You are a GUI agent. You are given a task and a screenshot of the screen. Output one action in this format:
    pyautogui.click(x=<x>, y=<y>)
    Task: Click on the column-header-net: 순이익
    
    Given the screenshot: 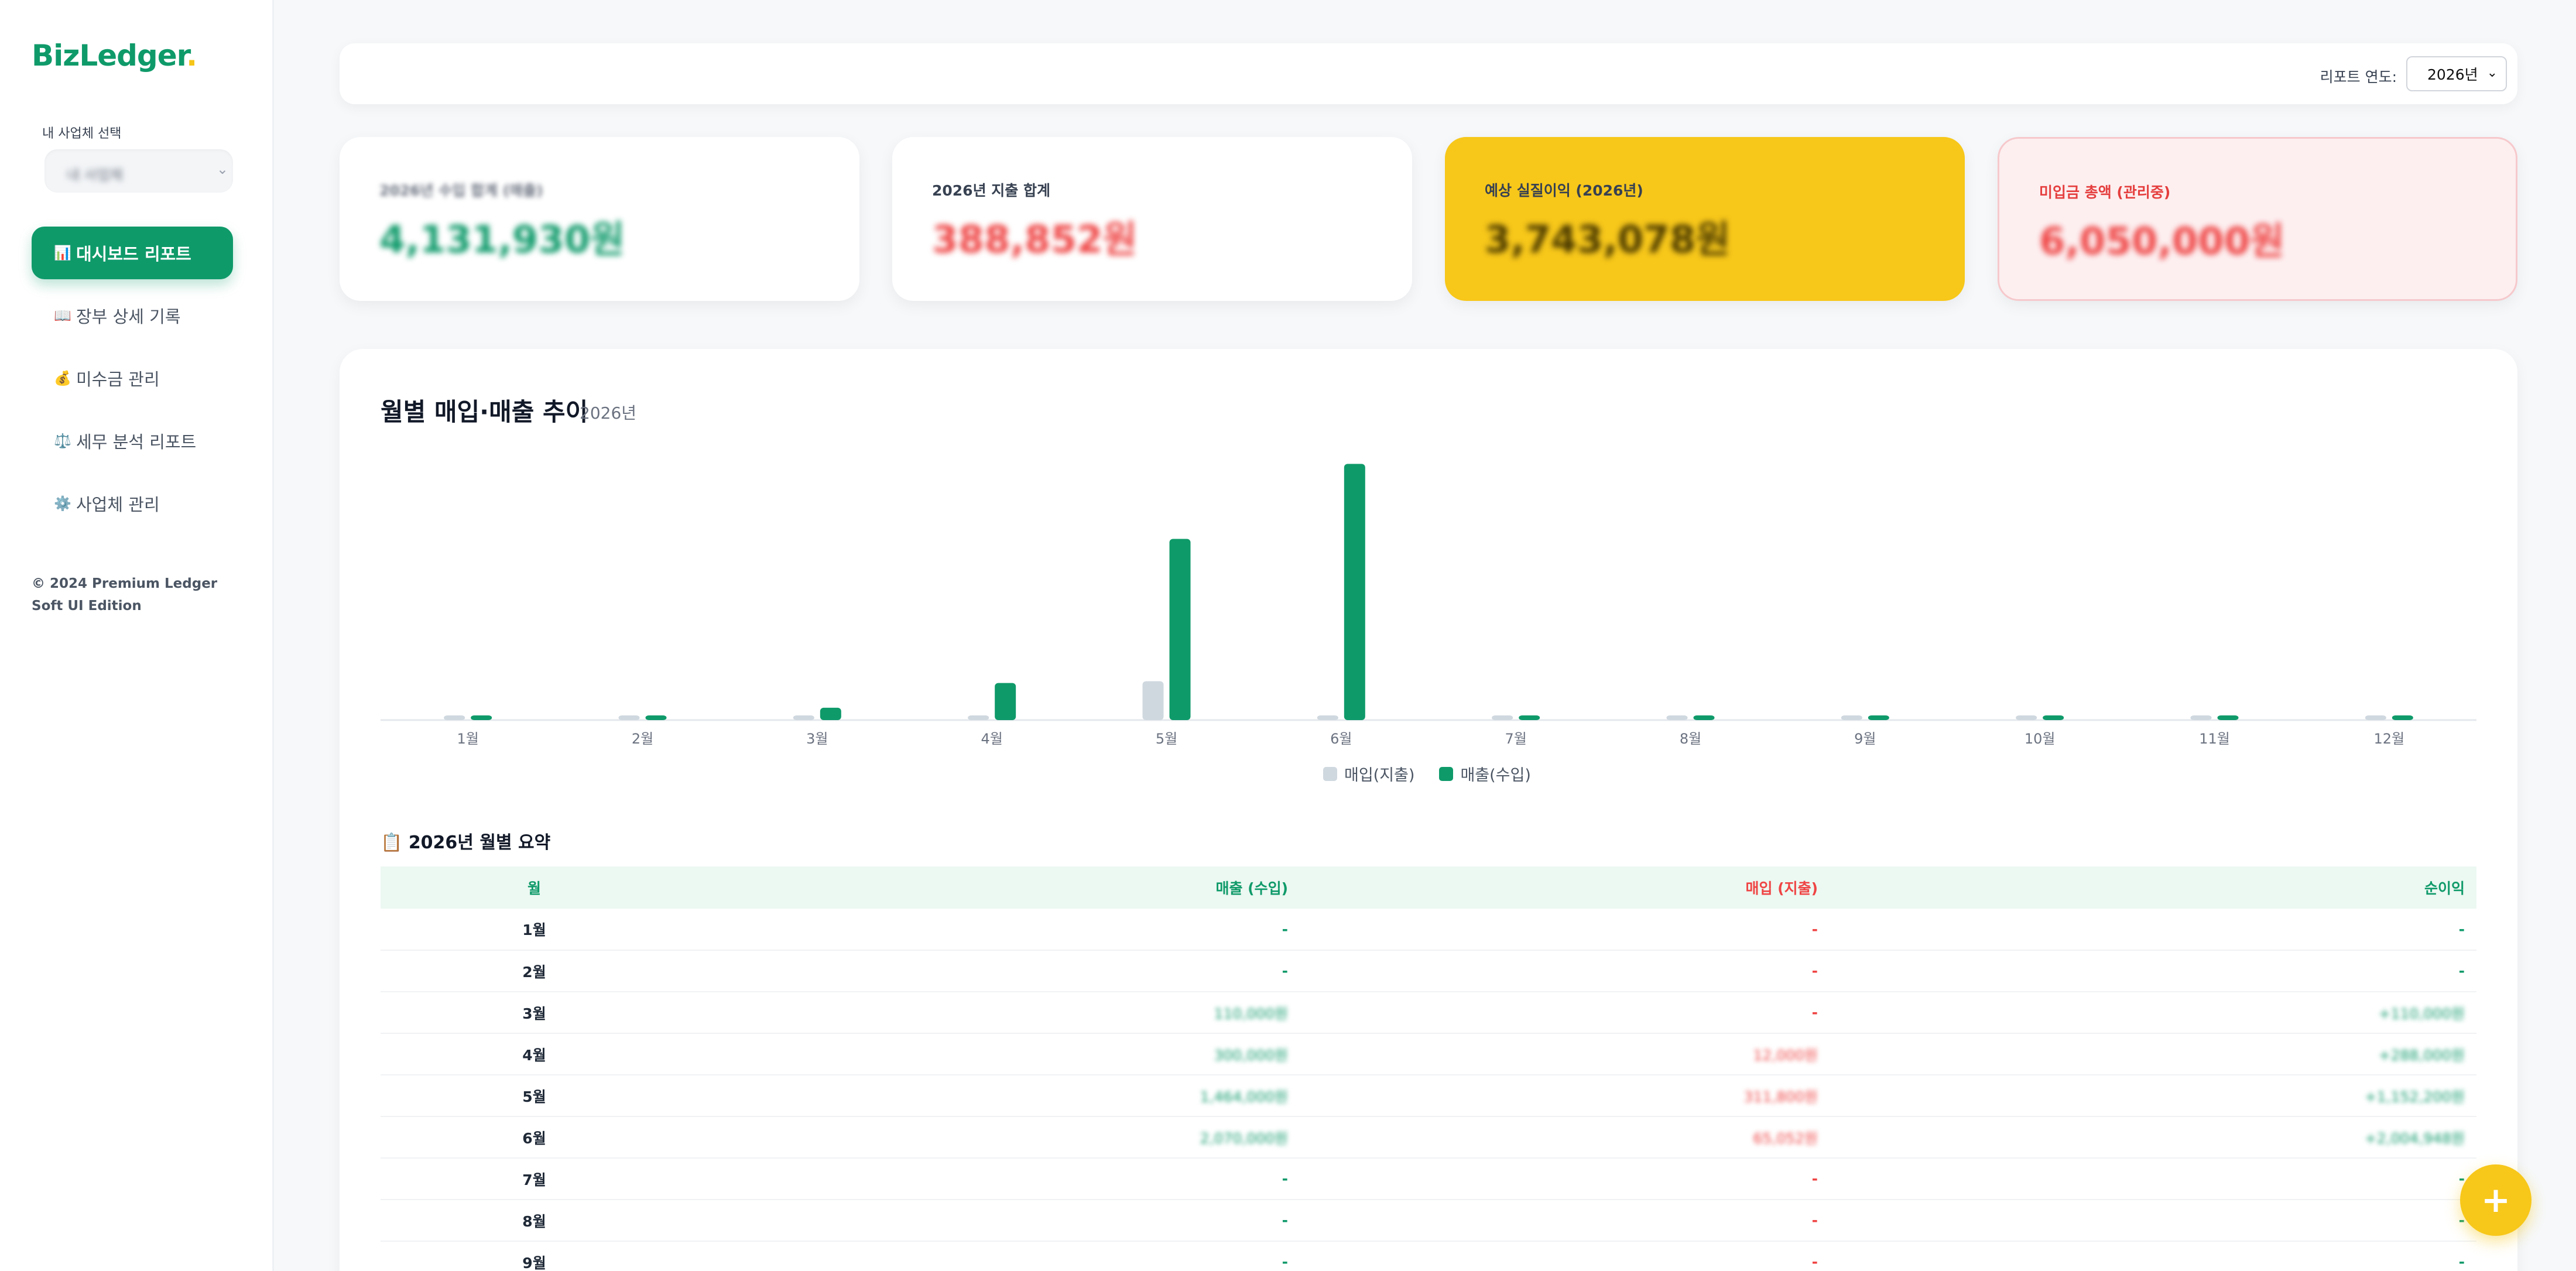 What is the action you would take?
    pyautogui.click(x=2153, y=887)
    